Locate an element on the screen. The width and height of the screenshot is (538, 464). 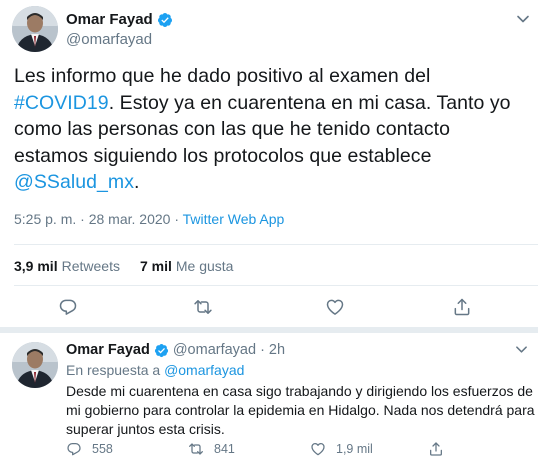
reply-action: 558 is located at coordinates (89, 449).